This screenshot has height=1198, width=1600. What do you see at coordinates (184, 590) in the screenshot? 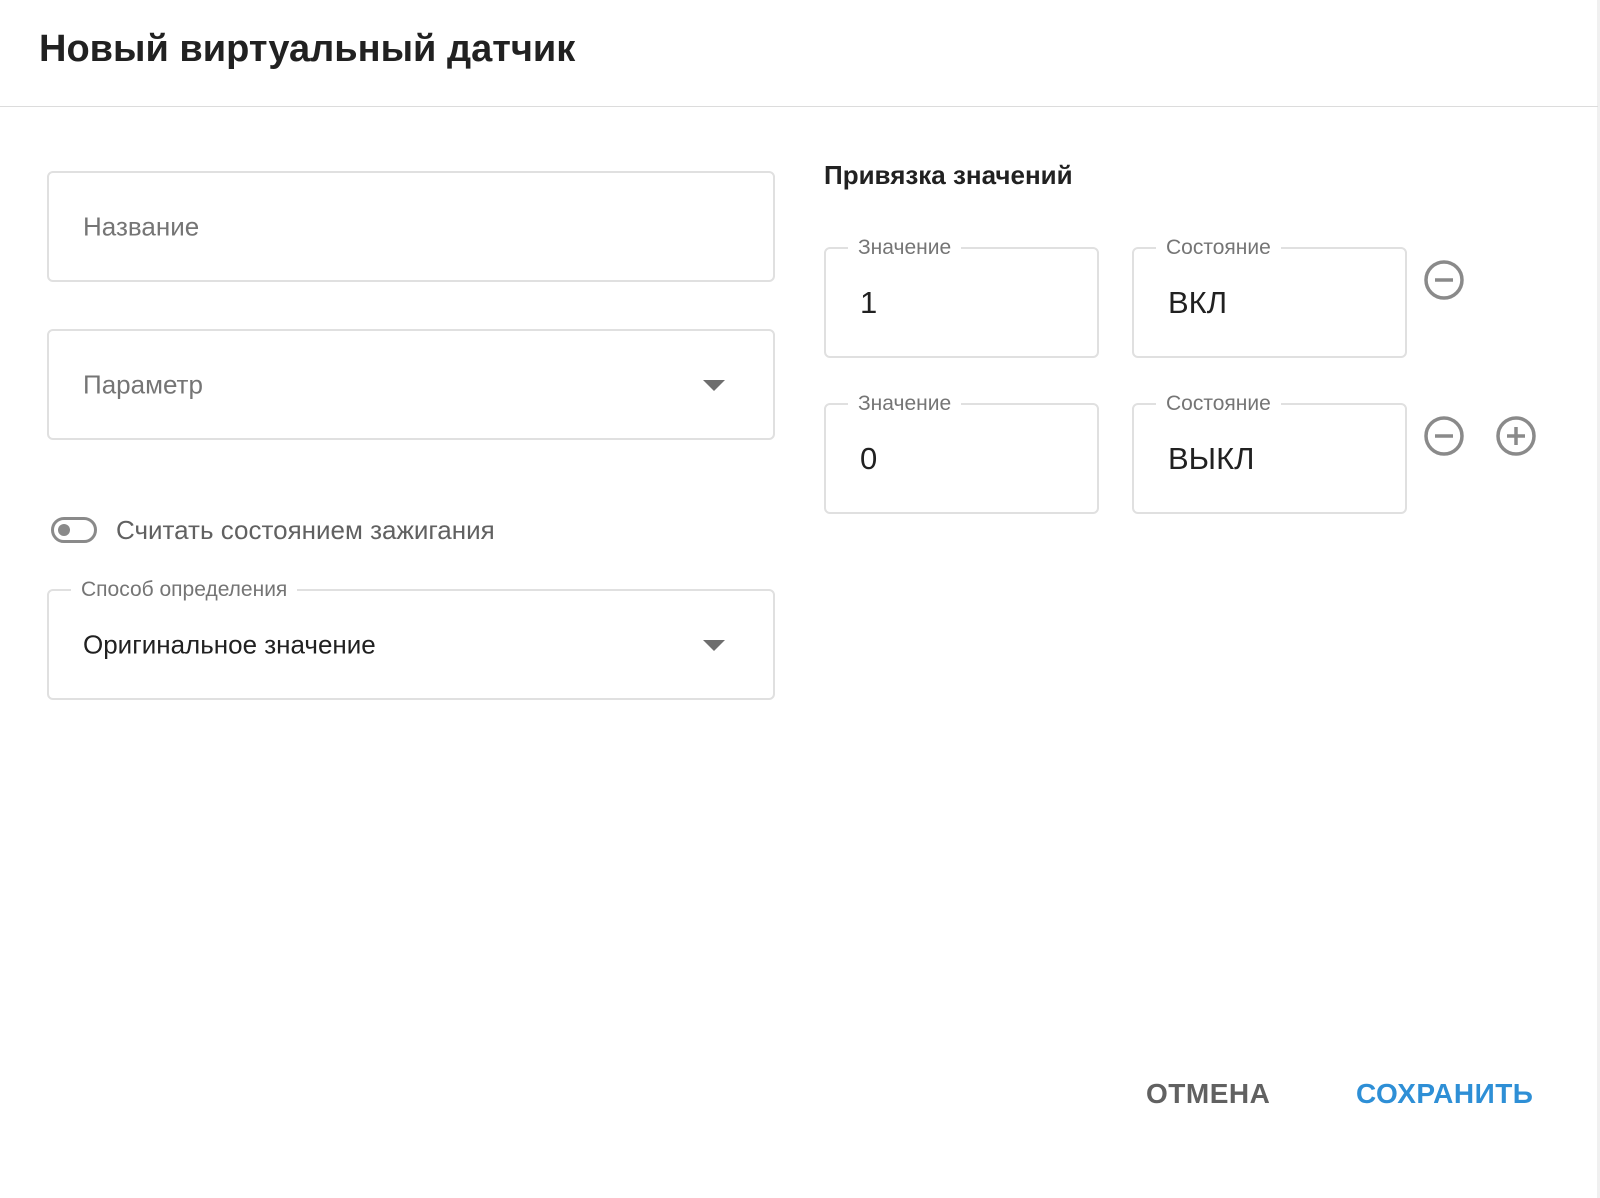
I see `method-label: Способ определения` at bounding box center [184, 590].